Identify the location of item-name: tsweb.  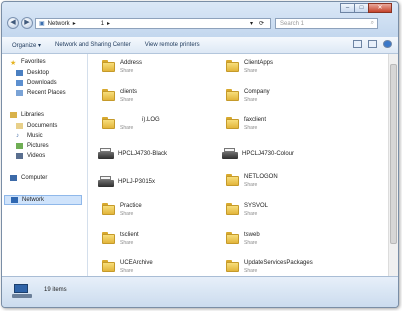
(252, 235).